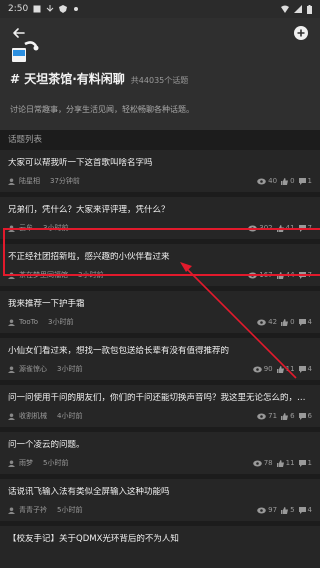 The height and width of the screenshot is (568, 320). What do you see at coordinates (267, 322) in the screenshot?
I see `views-stat: 42` at bounding box center [267, 322].